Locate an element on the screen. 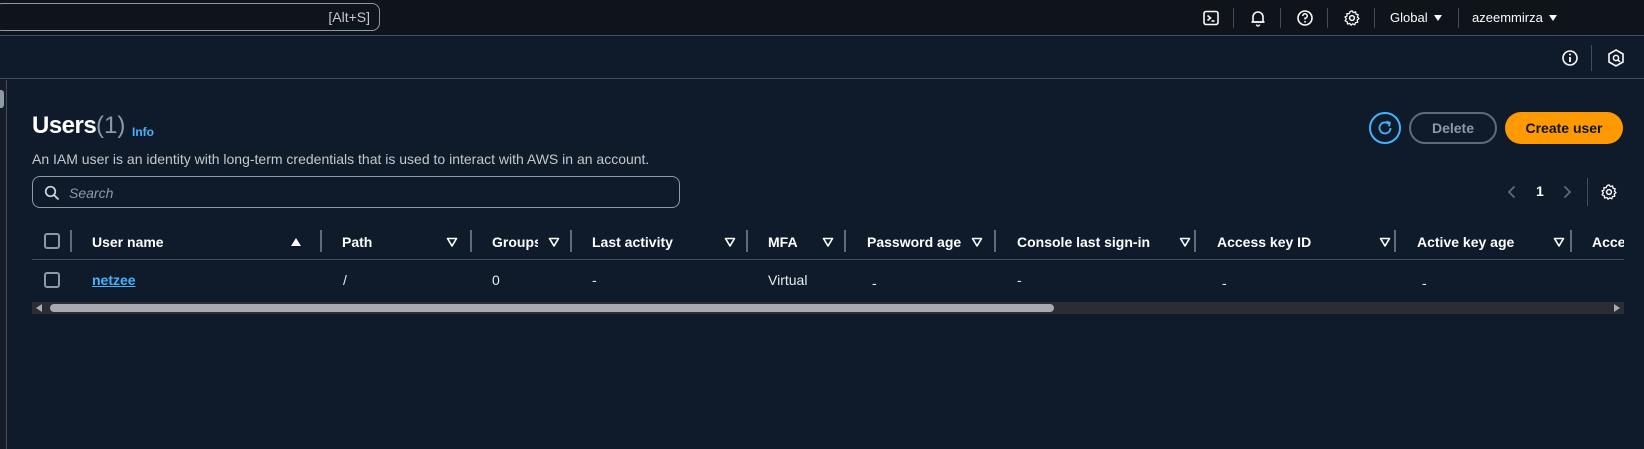 This screenshot has height=449, width=1644. current-page-number: 1 is located at coordinates (1540, 191).